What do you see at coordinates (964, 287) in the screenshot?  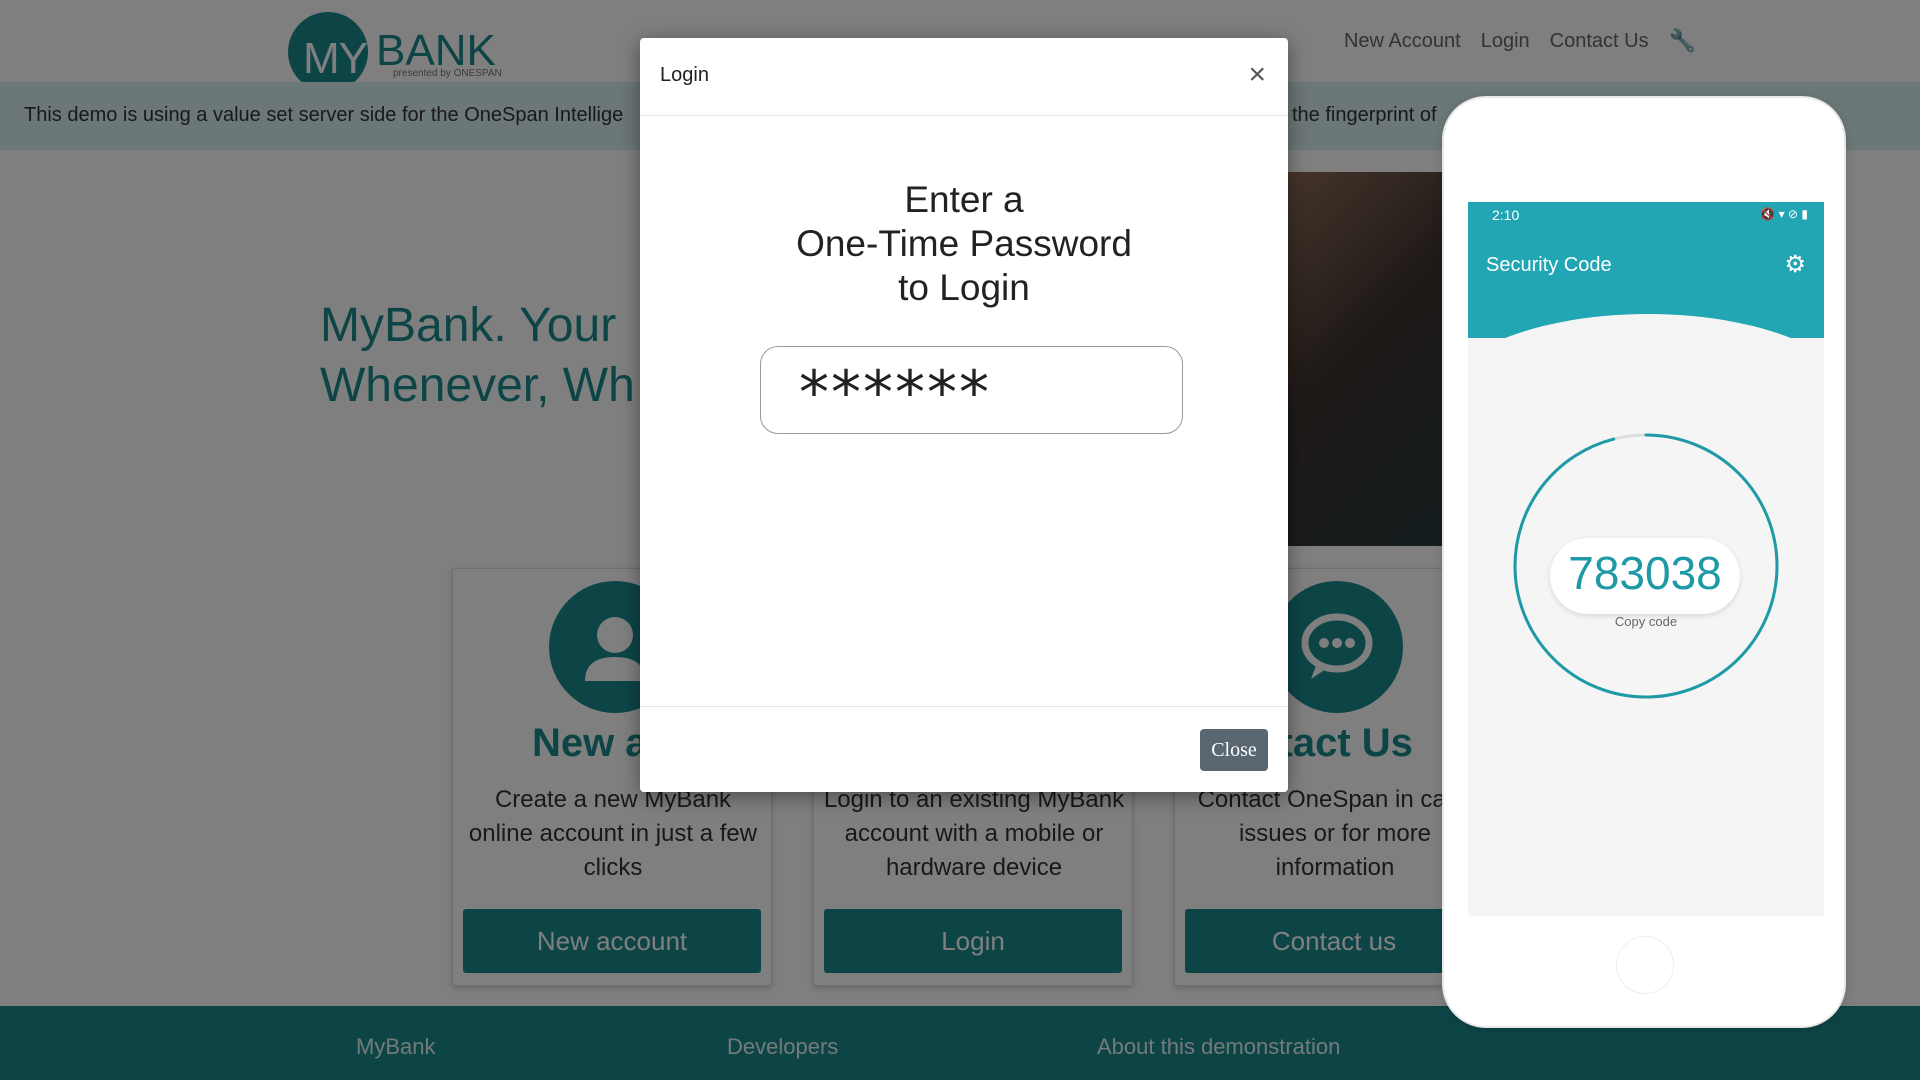 I see `otp-heading-line3: to Login` at bounding box center [964, 287].